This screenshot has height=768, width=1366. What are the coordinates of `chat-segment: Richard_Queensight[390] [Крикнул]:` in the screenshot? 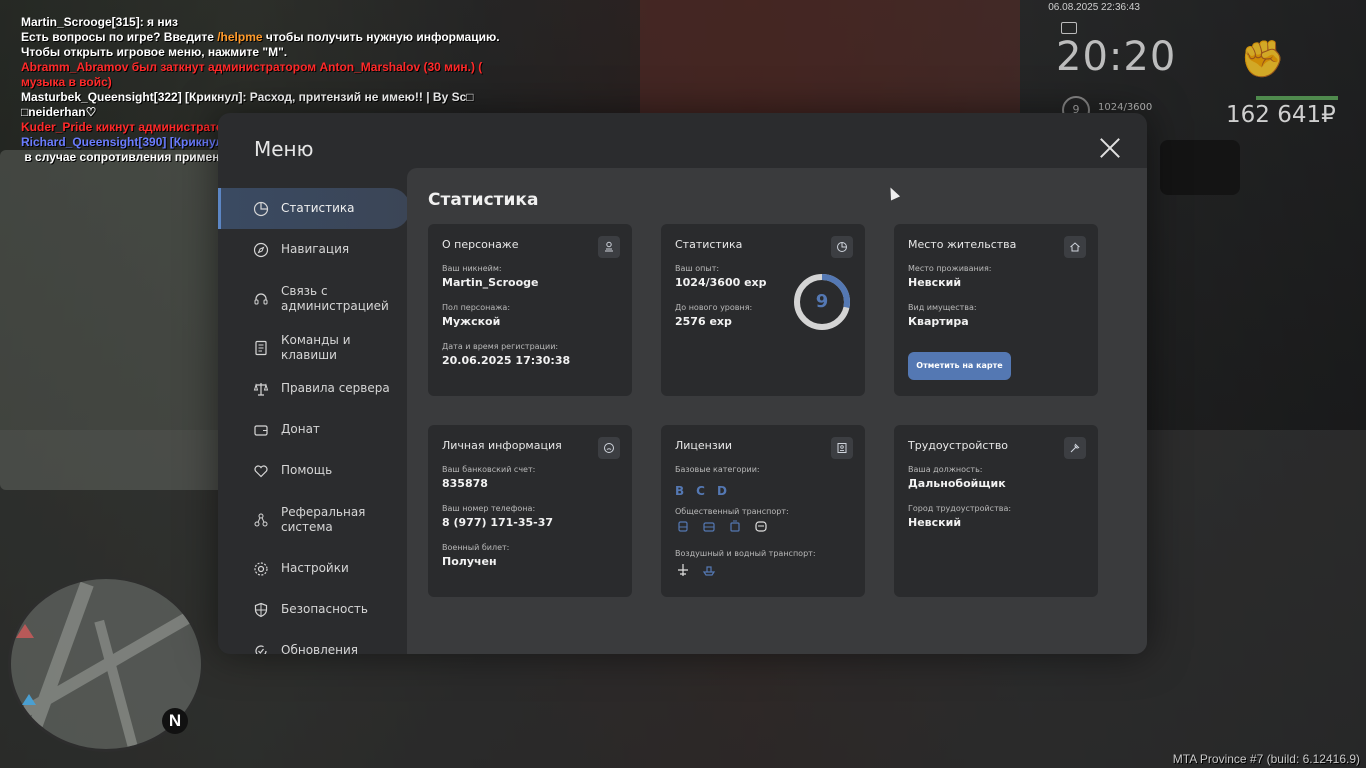 It's located at (128, 142).